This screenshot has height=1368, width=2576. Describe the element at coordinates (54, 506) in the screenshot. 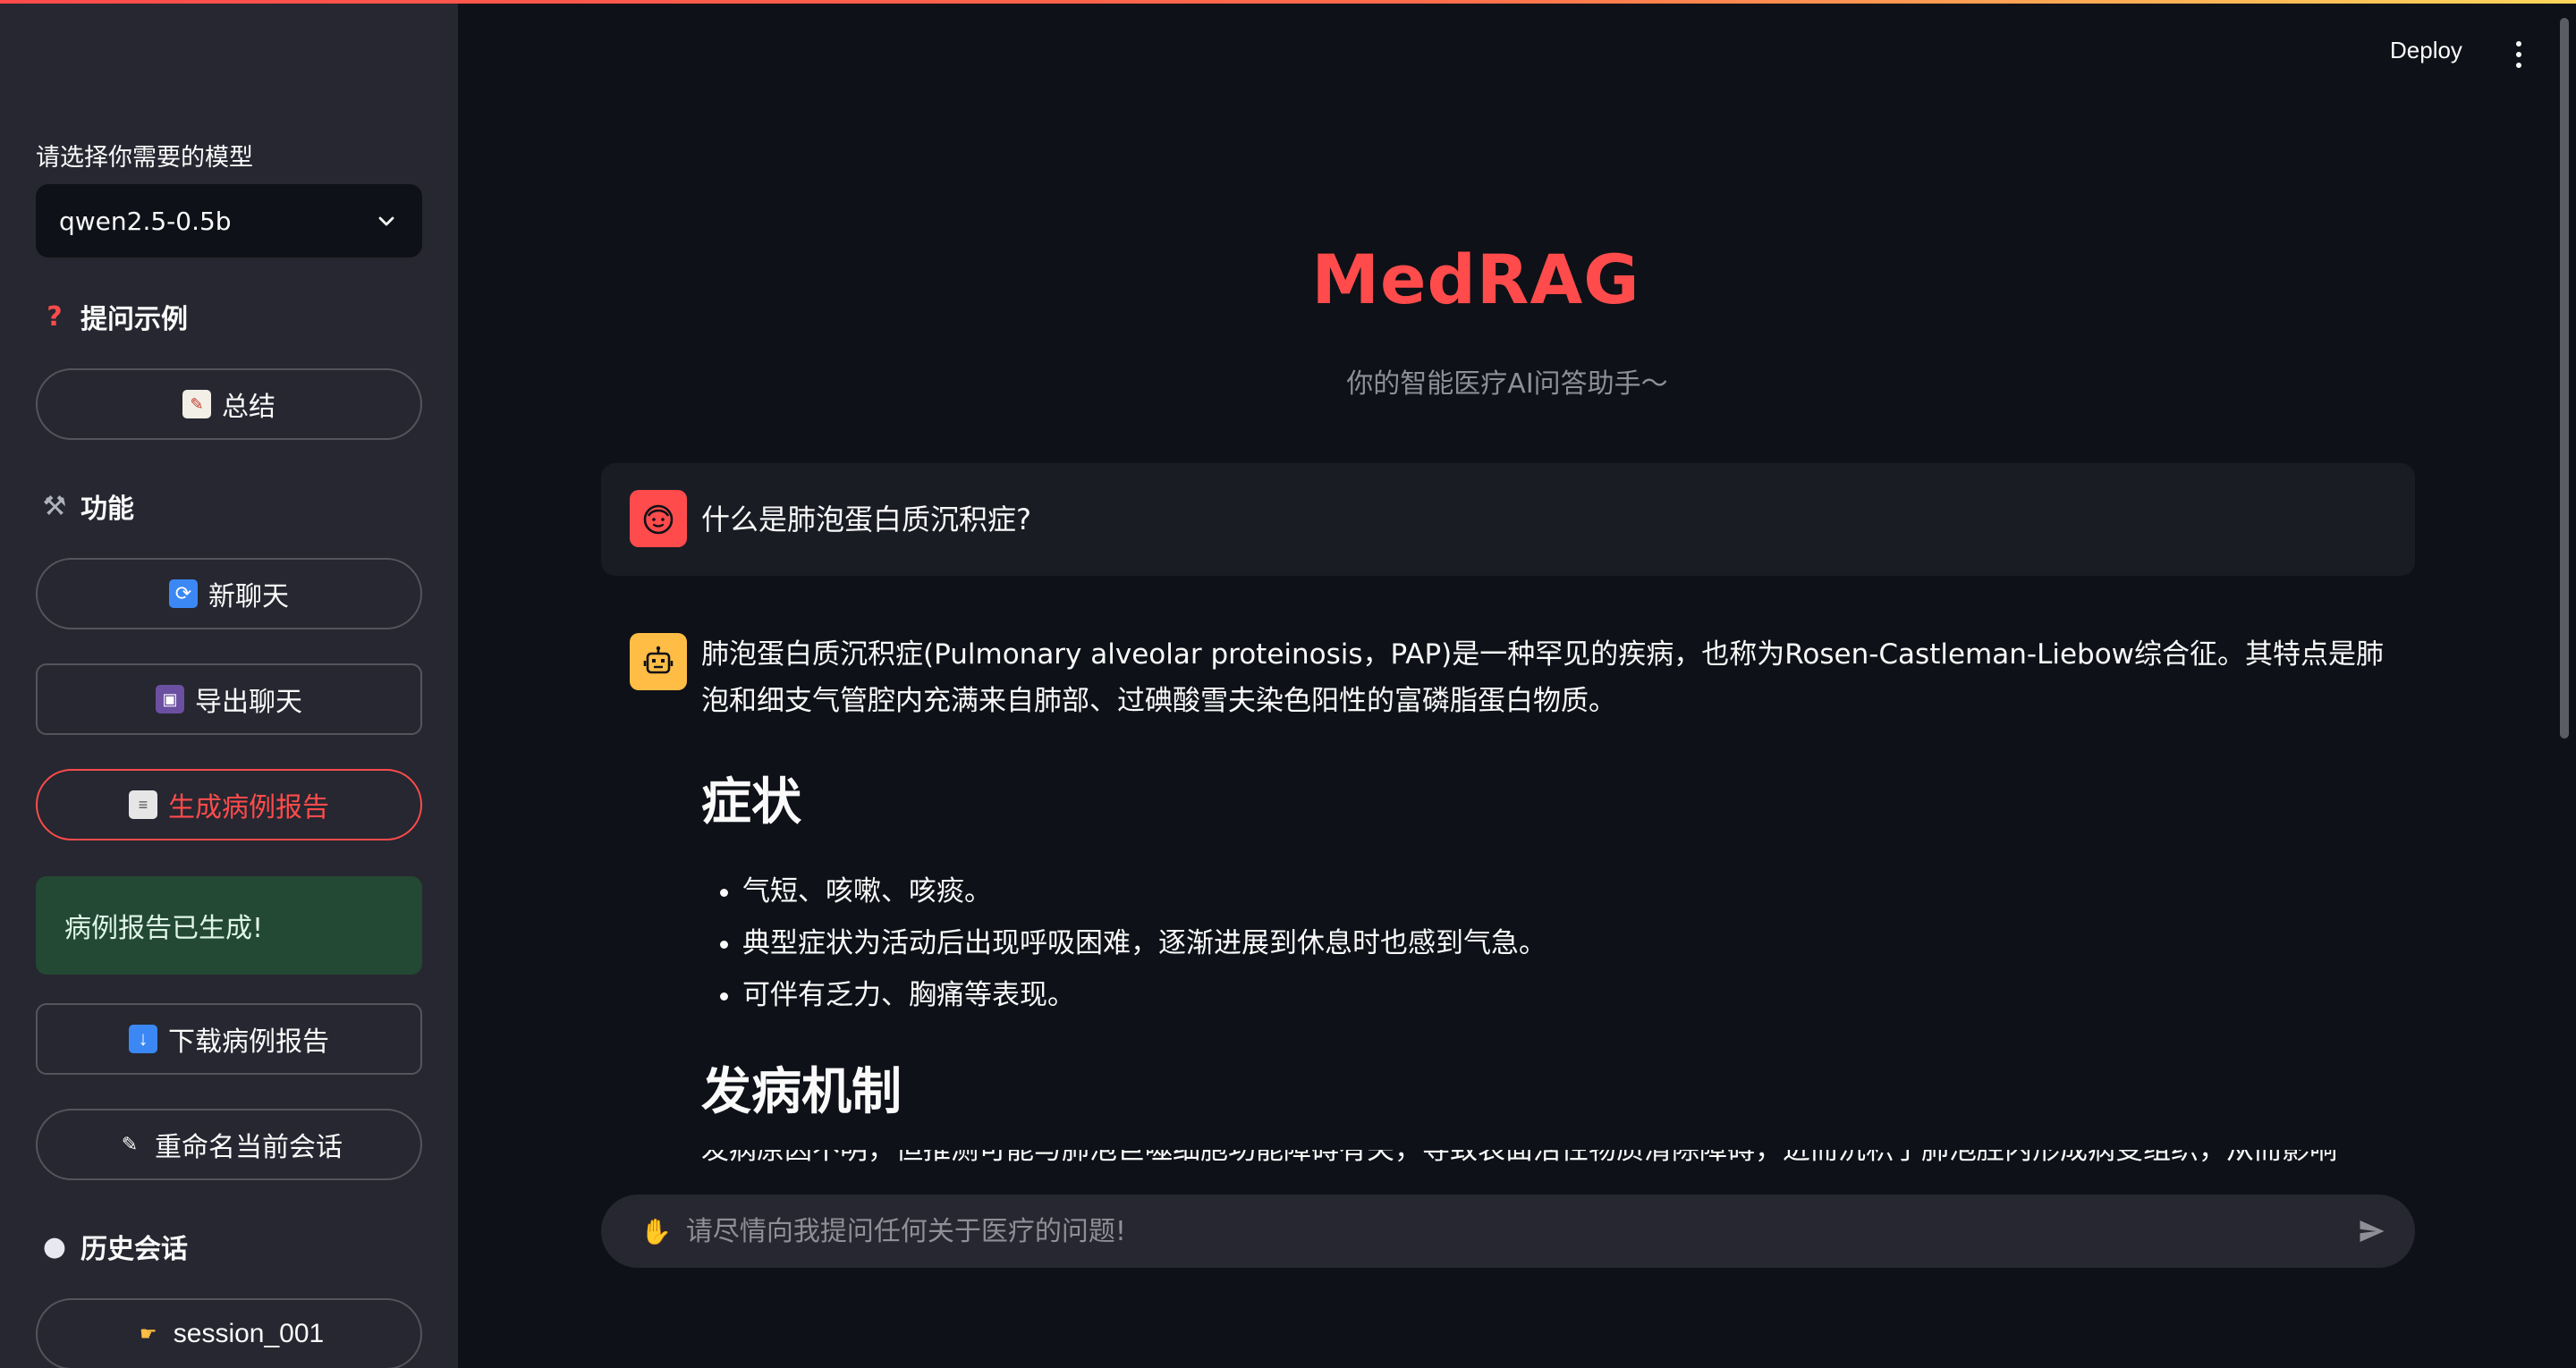

I see `tools-icon: ⚒` at that location.